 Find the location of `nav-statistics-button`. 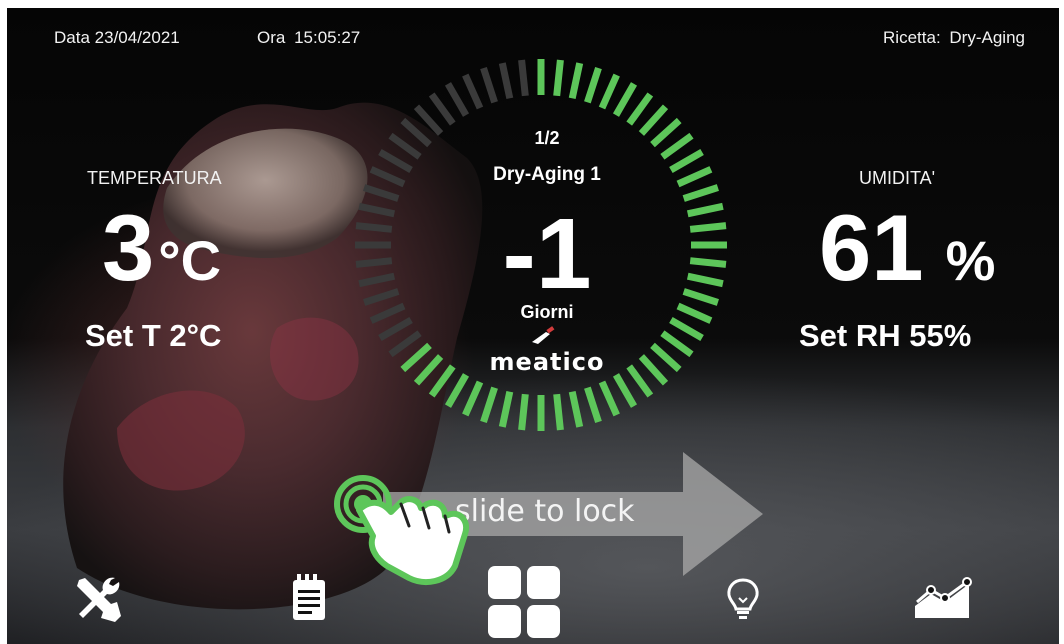

nav-statistics-button is located at coordinates (943, 598).